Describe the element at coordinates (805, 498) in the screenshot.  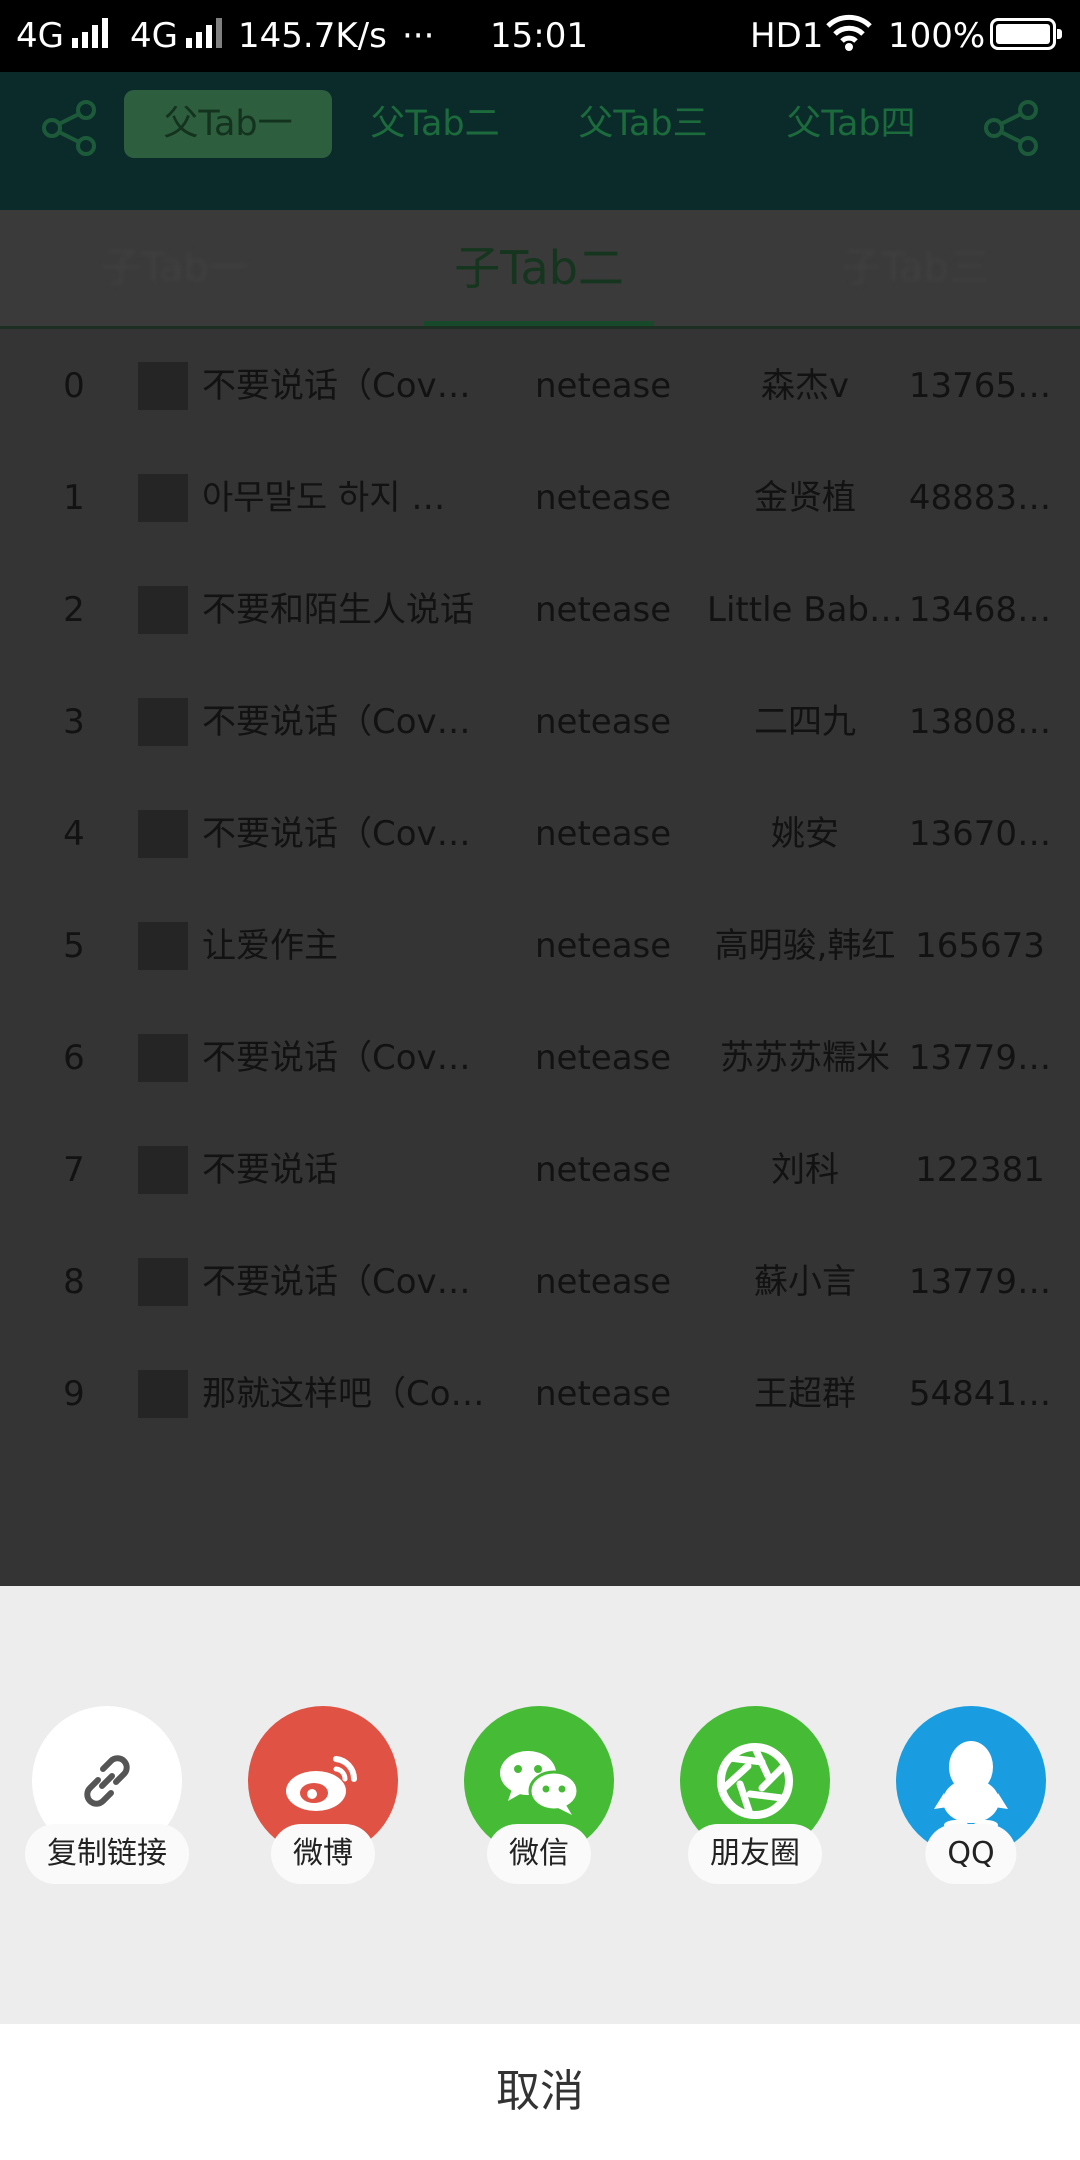
I see `song-artist: 金贤植` at that location.